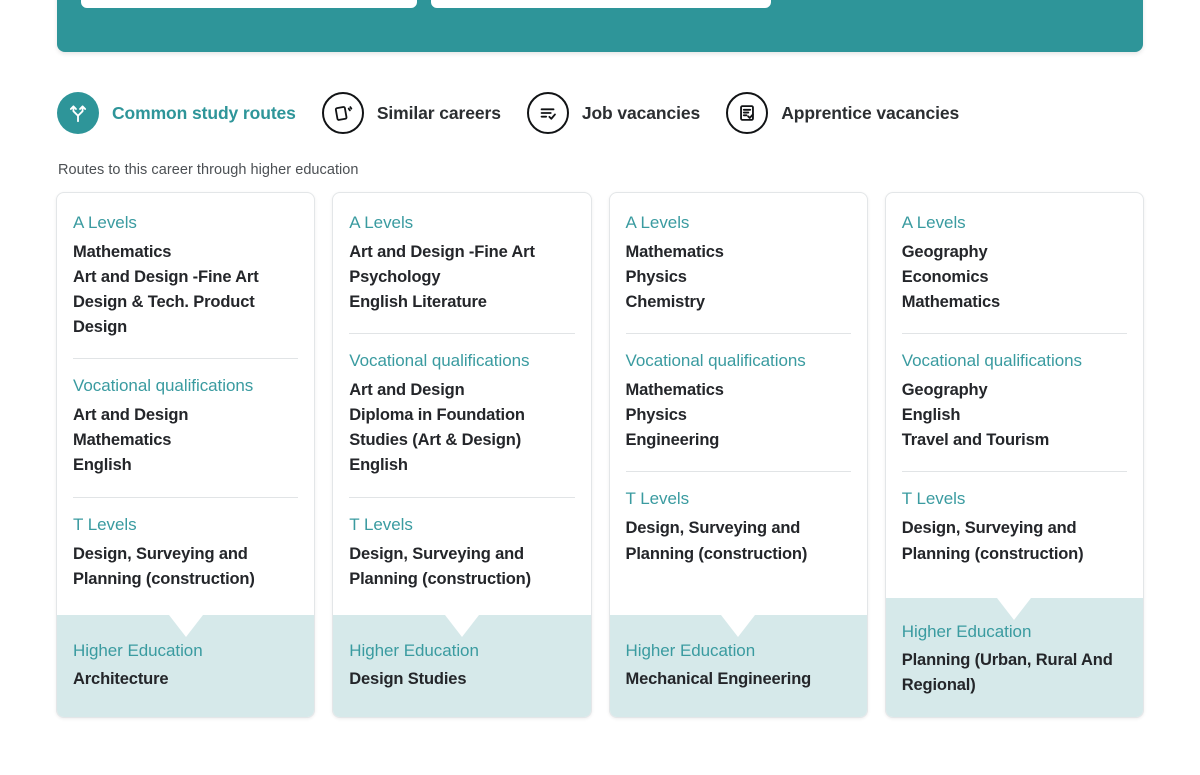 Image resolution: width=1200 pixels, height=775 pixels. What do you see at coordinates (462, 666) in the screenshot?
I see `higher-education-section: Higher Education Design Studies` at bounding box center [462, 666].